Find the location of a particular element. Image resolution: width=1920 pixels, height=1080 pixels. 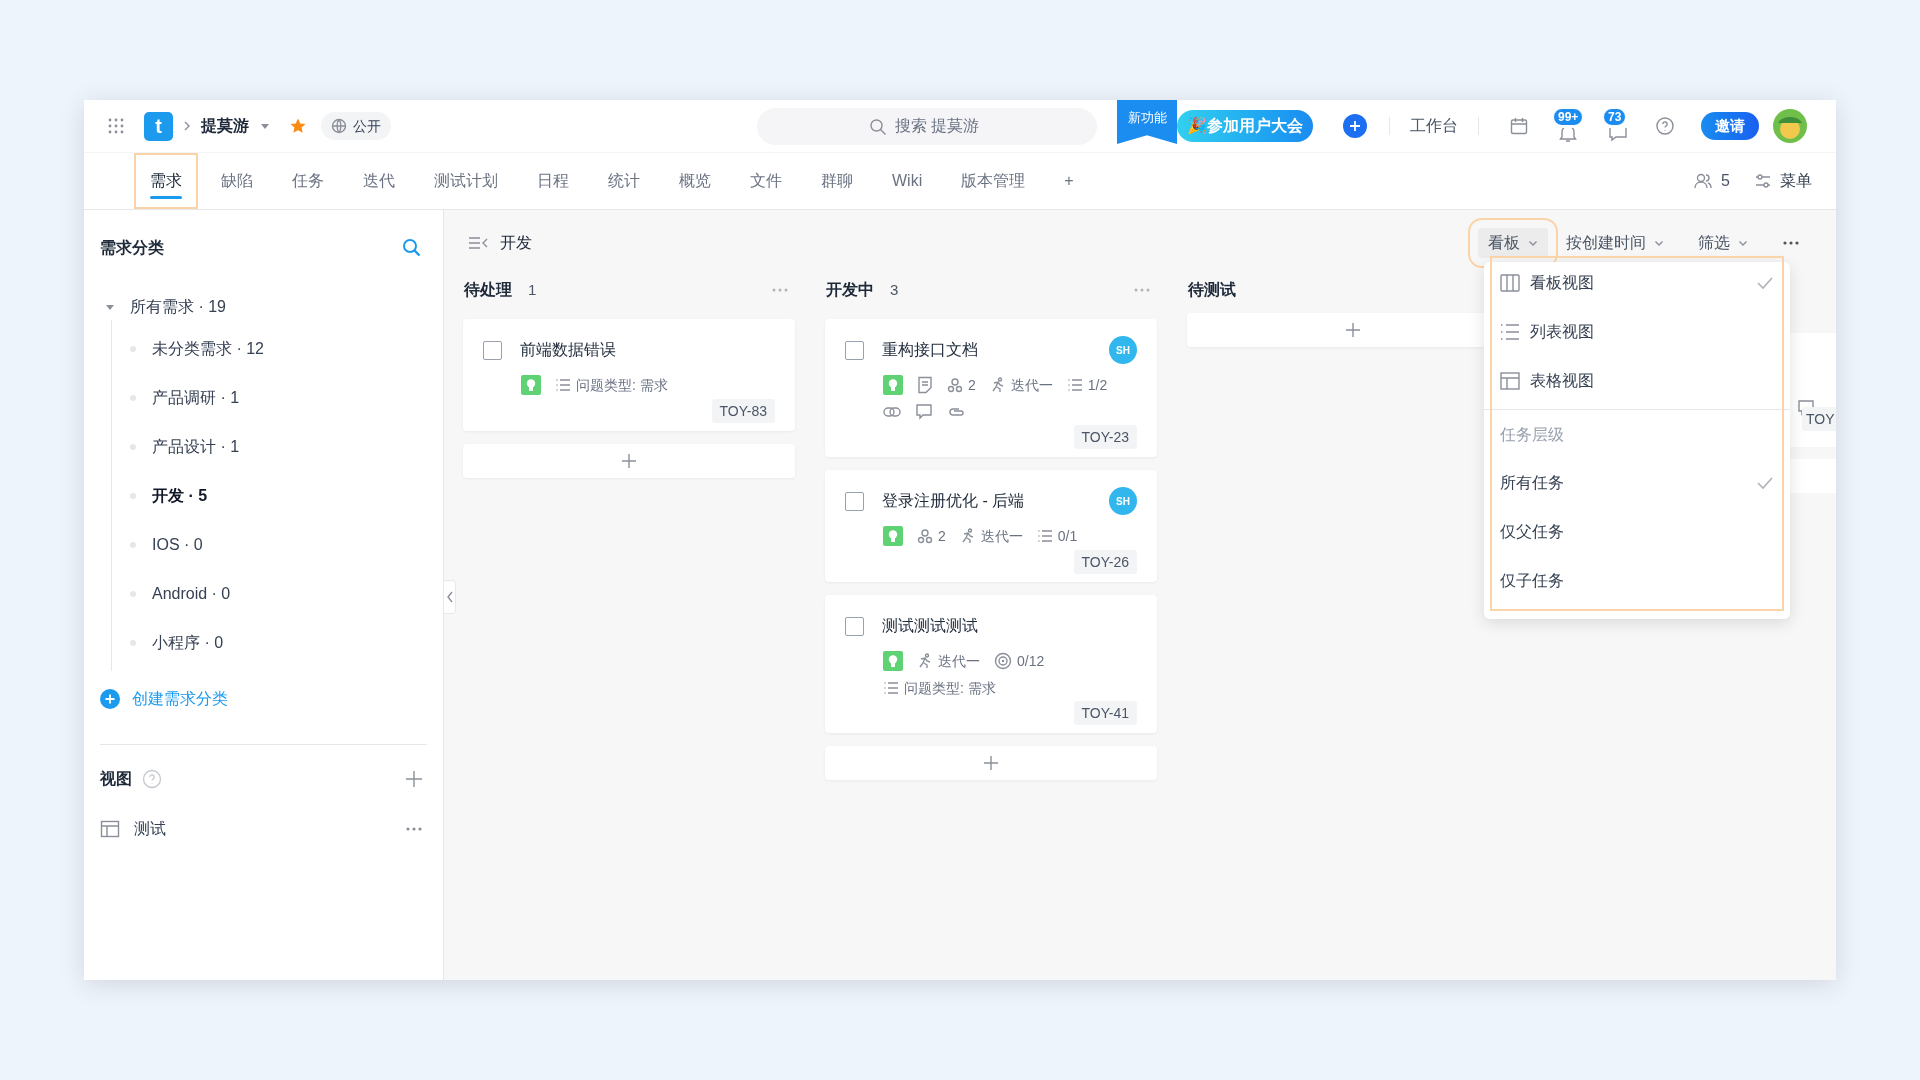

apps-grid-icon is located at coordinates (116, 126).